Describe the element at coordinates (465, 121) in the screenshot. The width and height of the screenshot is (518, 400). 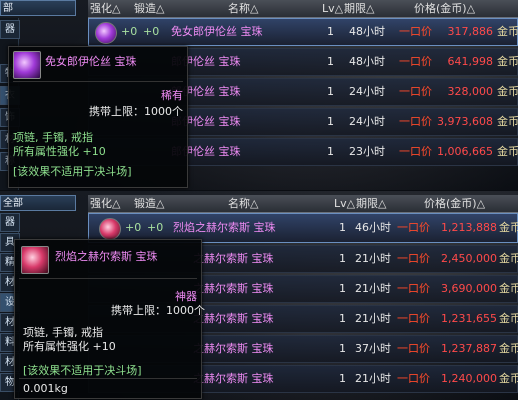
I see `item-price: 3,973,608` at that location.